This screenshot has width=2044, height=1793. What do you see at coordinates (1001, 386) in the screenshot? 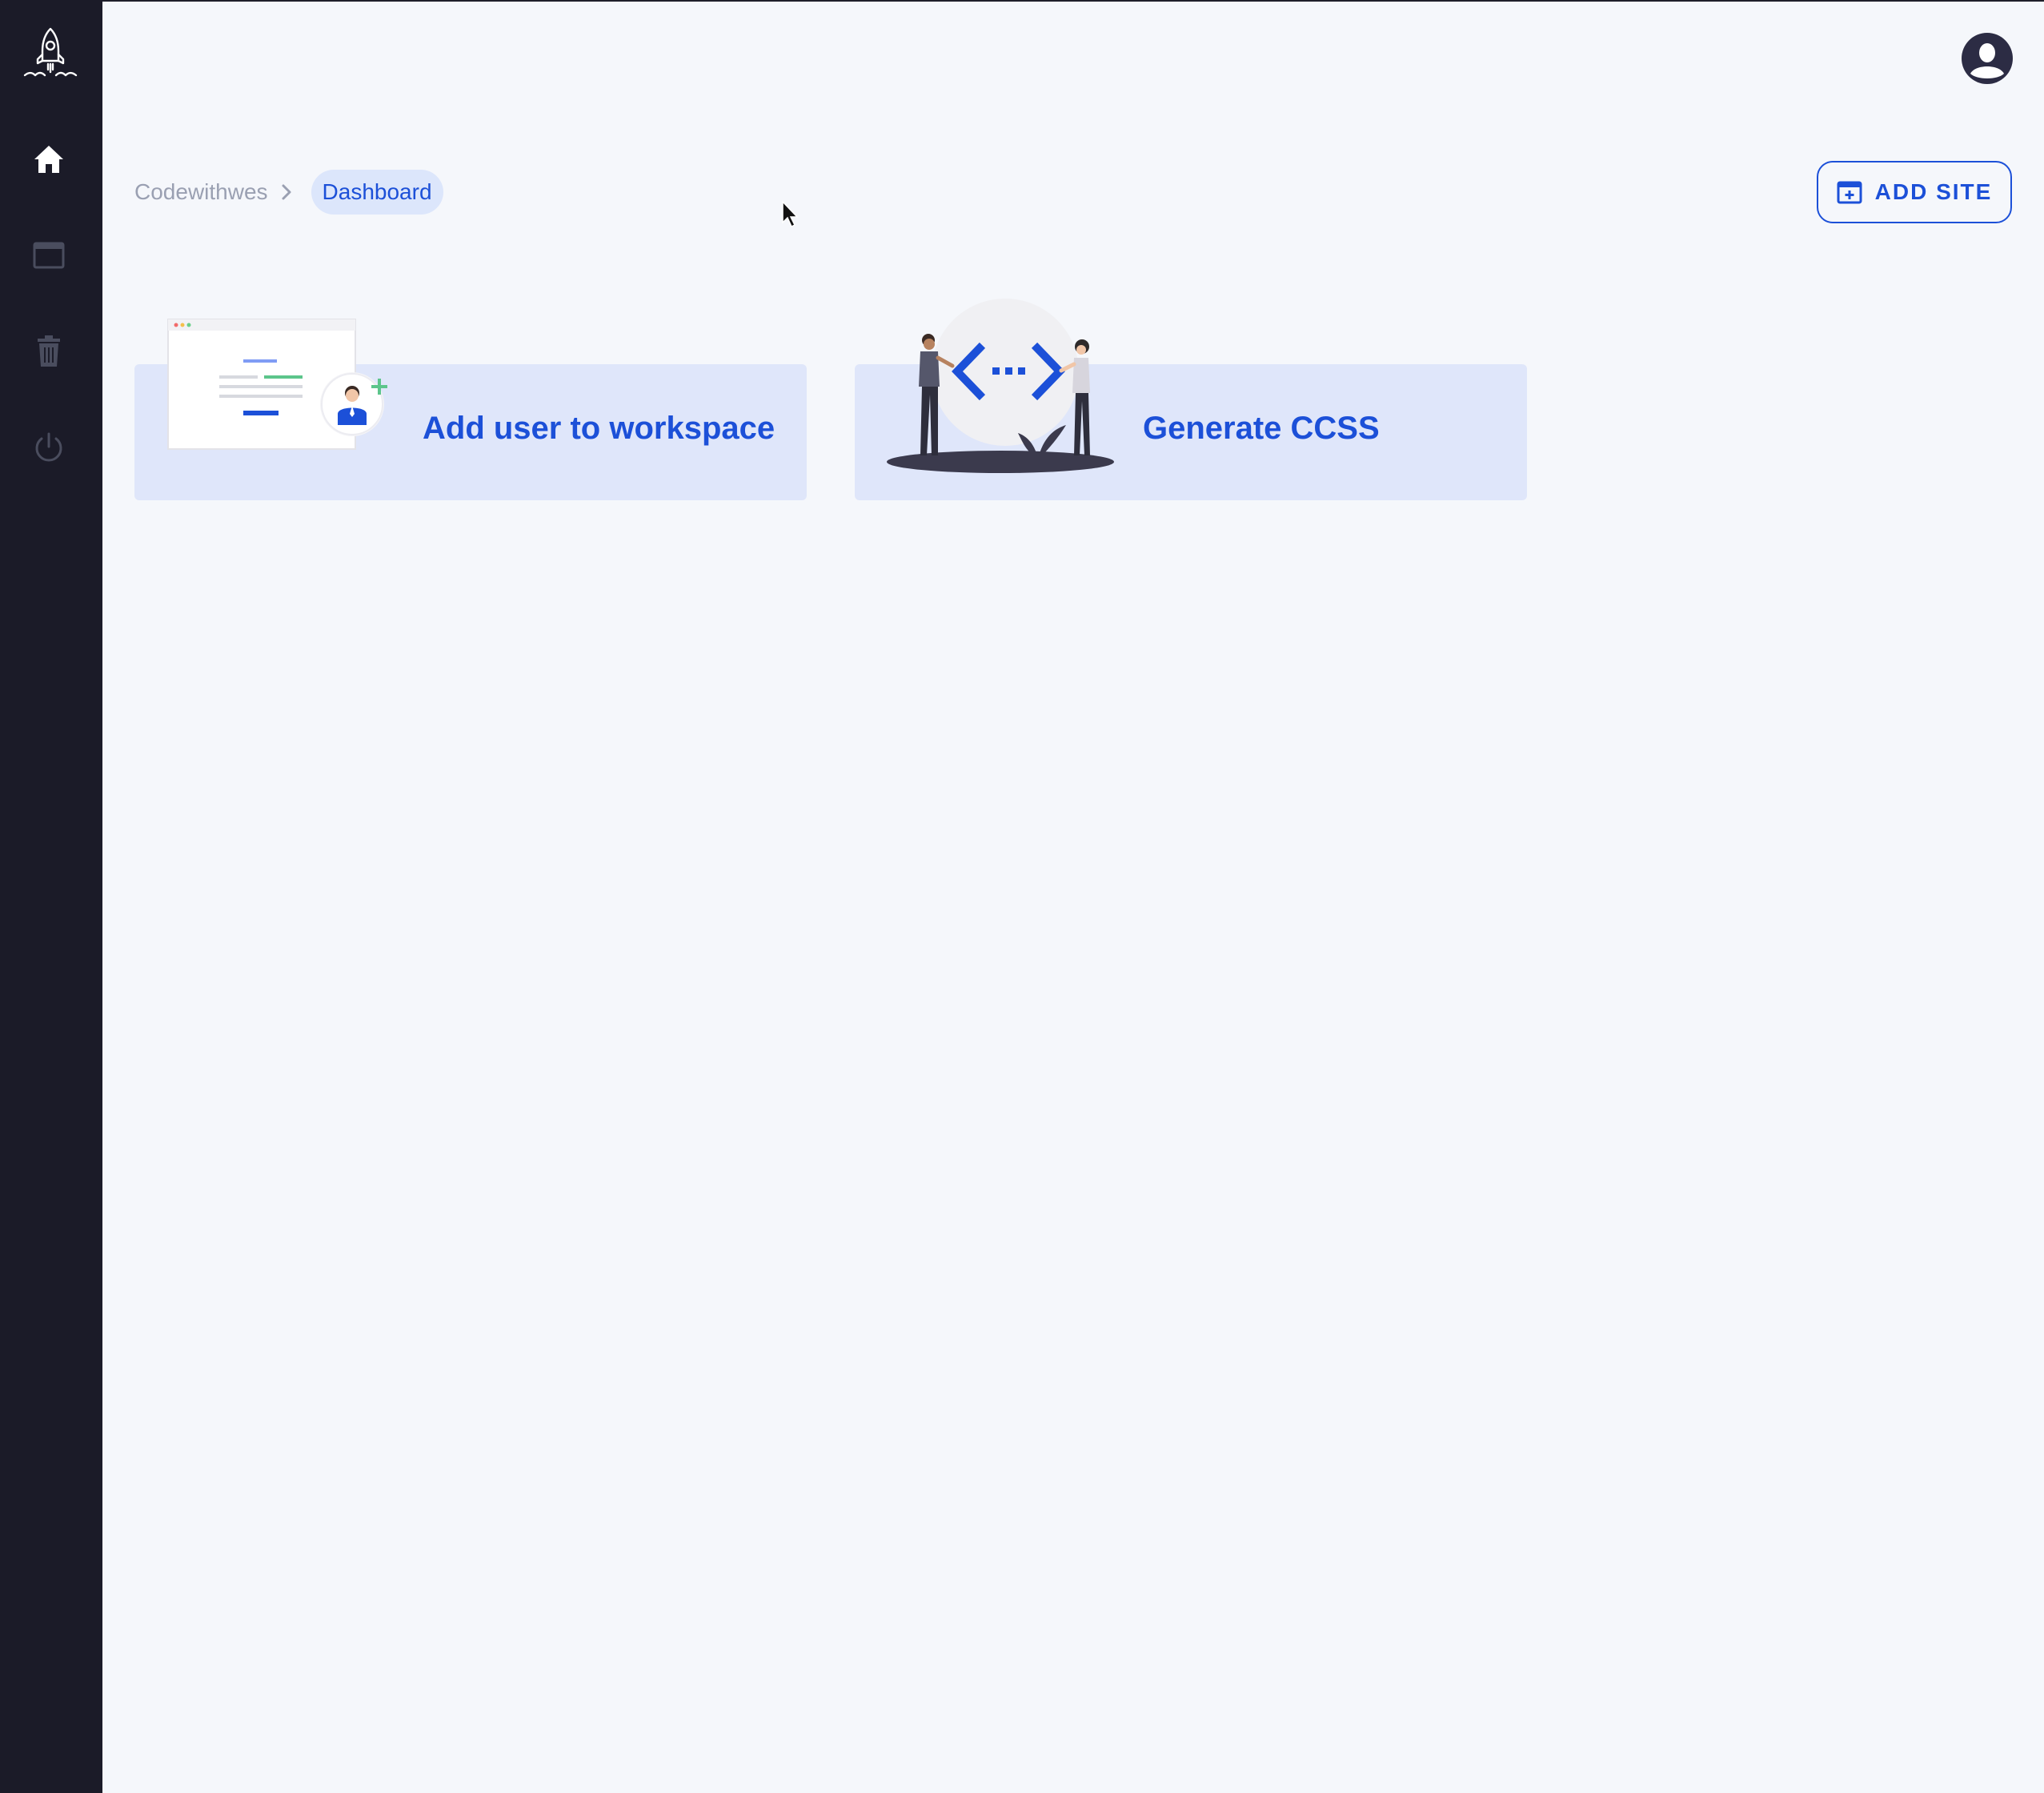
I see `code-collaboration-illustration` at bounding box center [1001, 386].